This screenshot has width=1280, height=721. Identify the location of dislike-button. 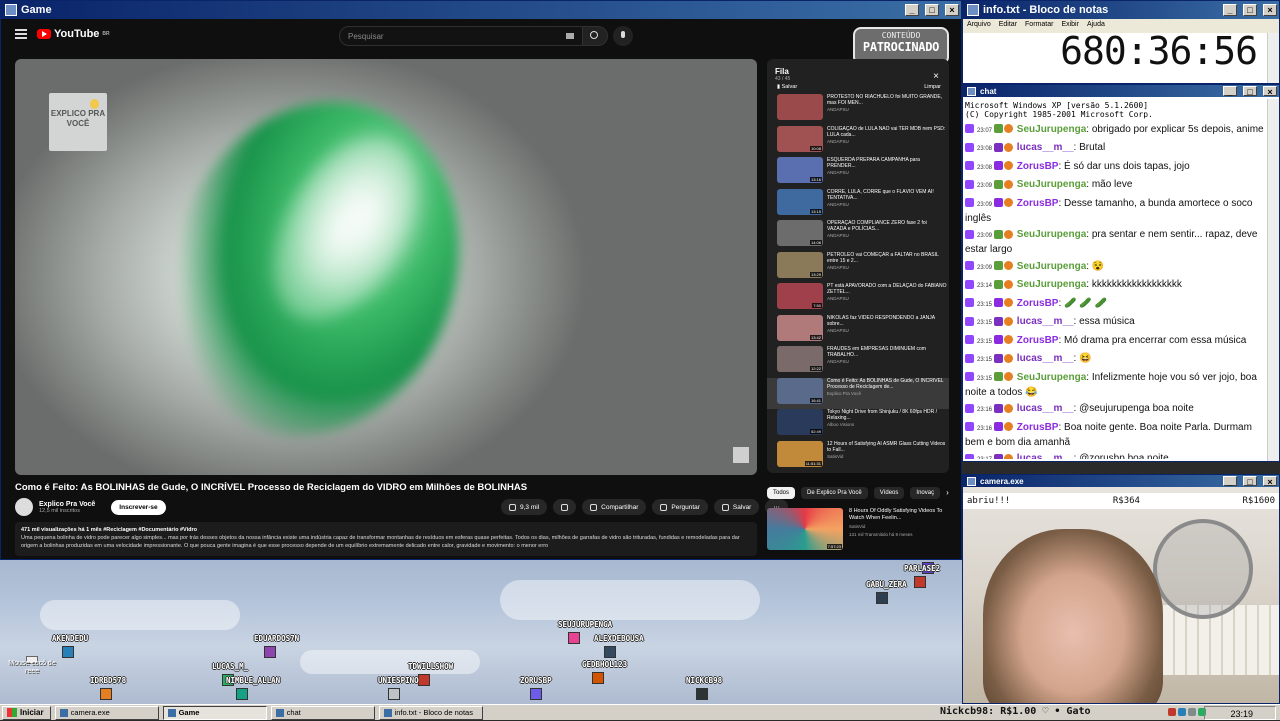
(565, 507).